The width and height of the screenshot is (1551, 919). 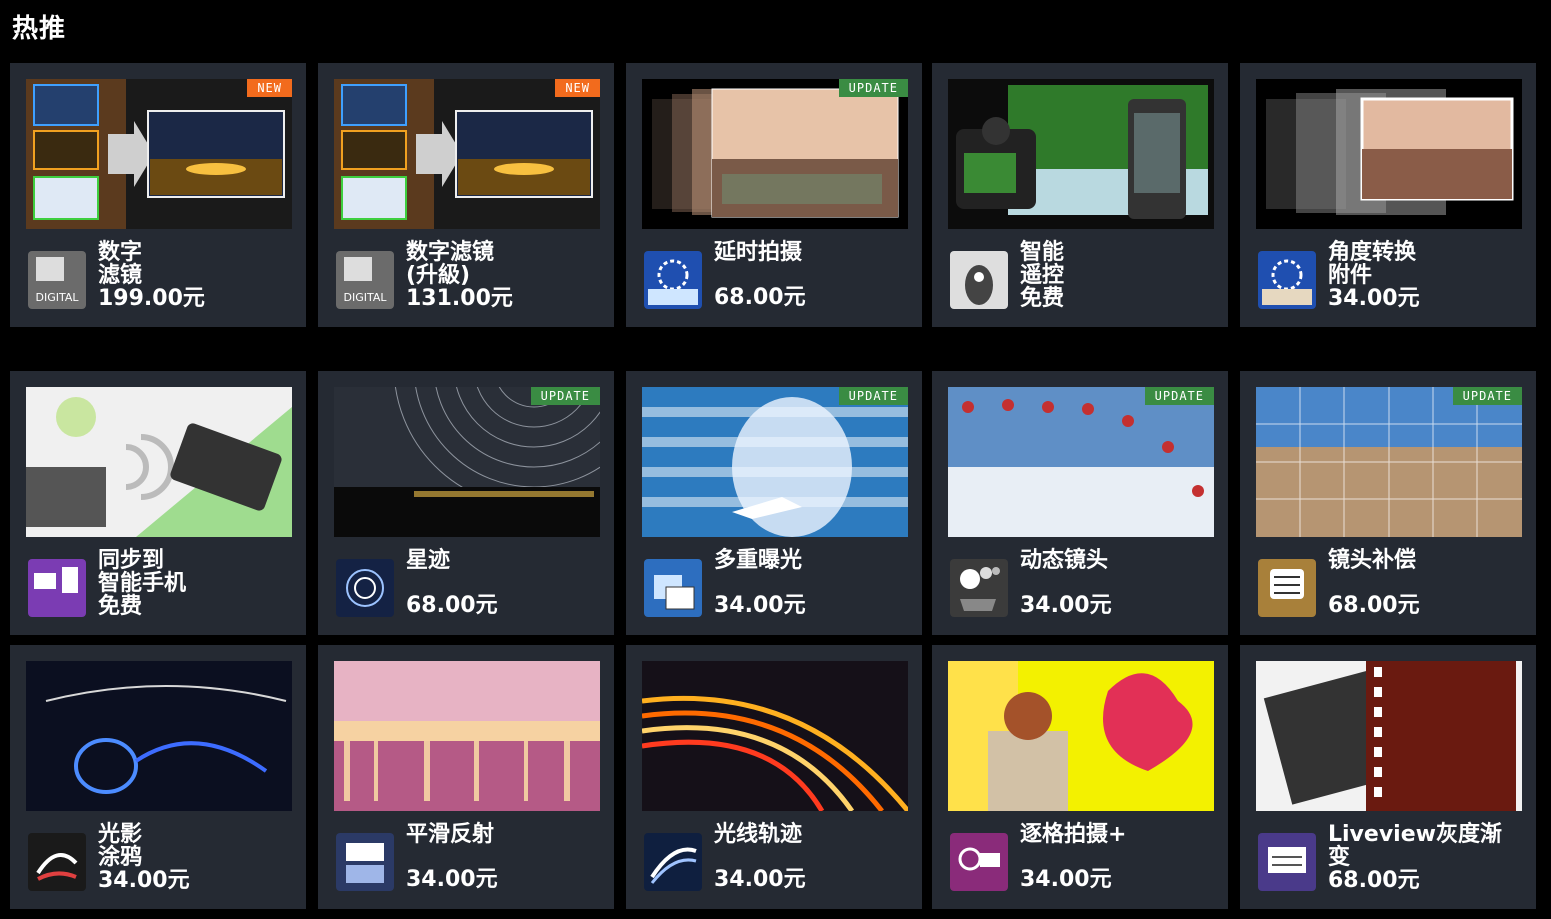 I want to click on app-name: Liveview灰度渐 变, so click(x=1415, y=846).